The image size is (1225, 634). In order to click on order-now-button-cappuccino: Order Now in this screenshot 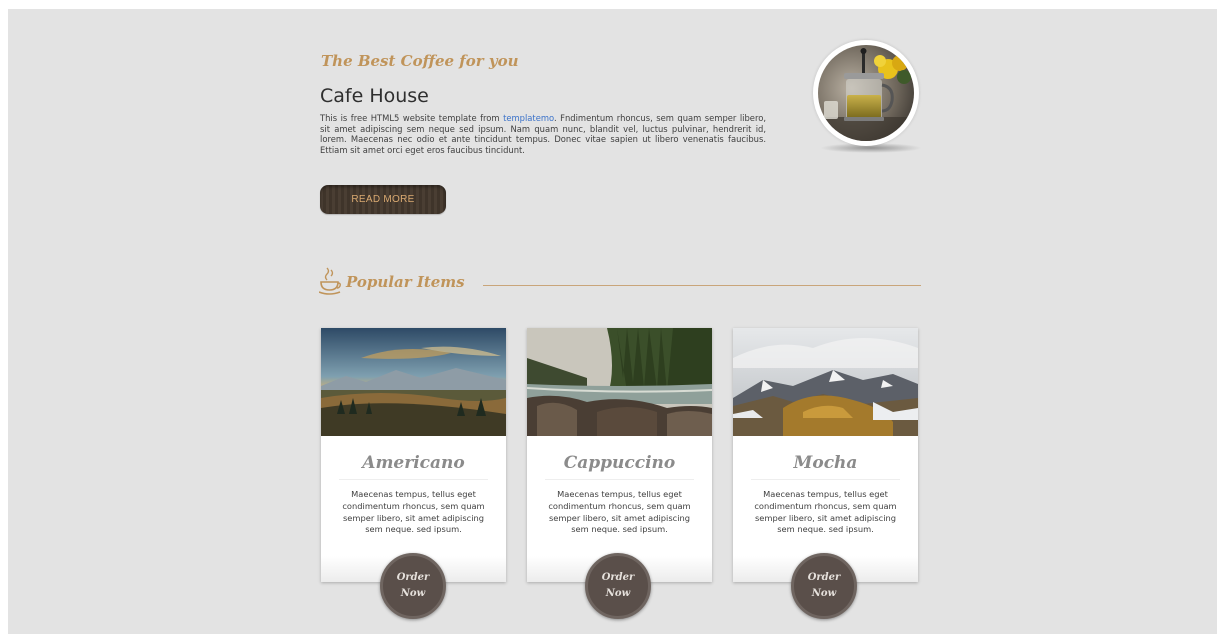, I will do `click(618, 586)`.